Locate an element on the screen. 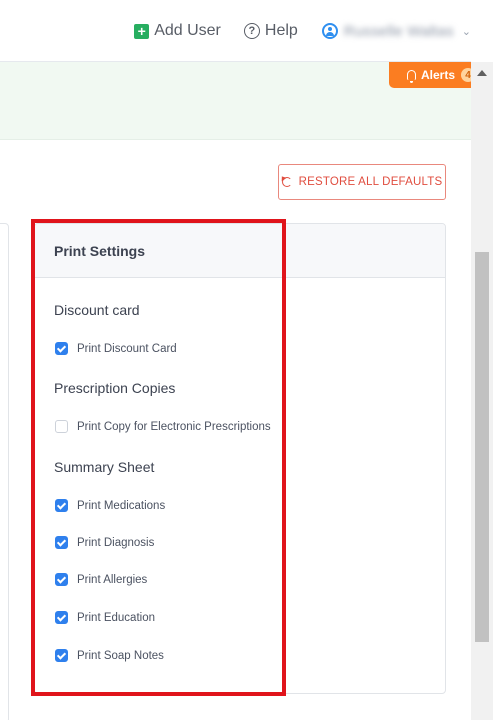 This screenshot has height=720, width=493. plus-icon: + is located at coordinates (142, 31).